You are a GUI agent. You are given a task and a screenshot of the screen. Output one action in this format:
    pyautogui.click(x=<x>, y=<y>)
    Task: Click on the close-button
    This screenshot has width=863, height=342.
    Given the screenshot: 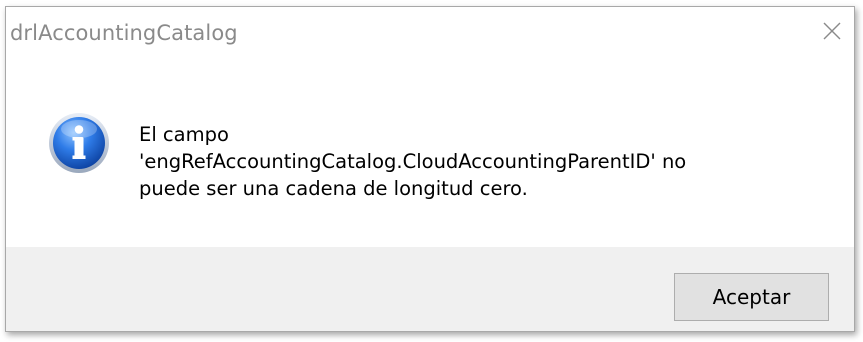 What is the action you would take?
    pyautogui.click(x=832, y=31)
    